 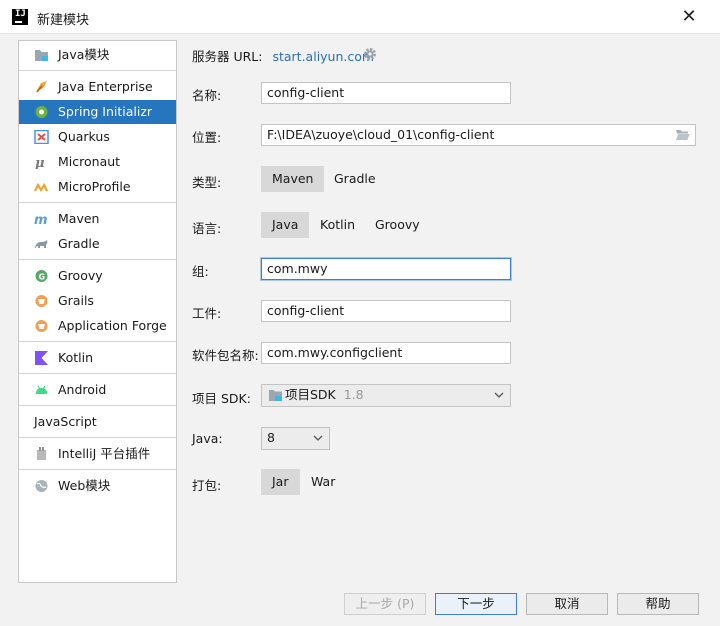 I want to click on location-field: F:\IDEA\zuoye\cloud_01\config-client, so click(x=478, y=135).